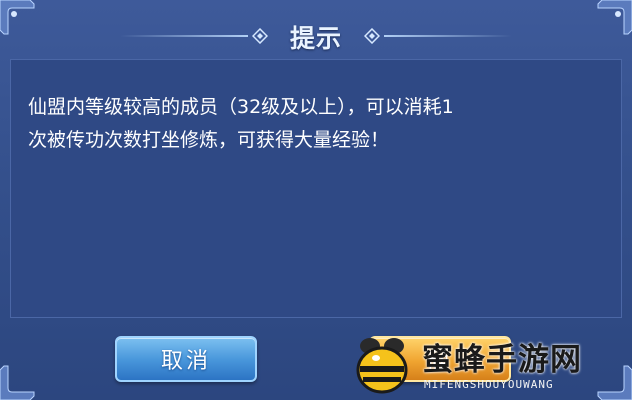  I want to click on dialog-title: 提示, so click(315, 38).